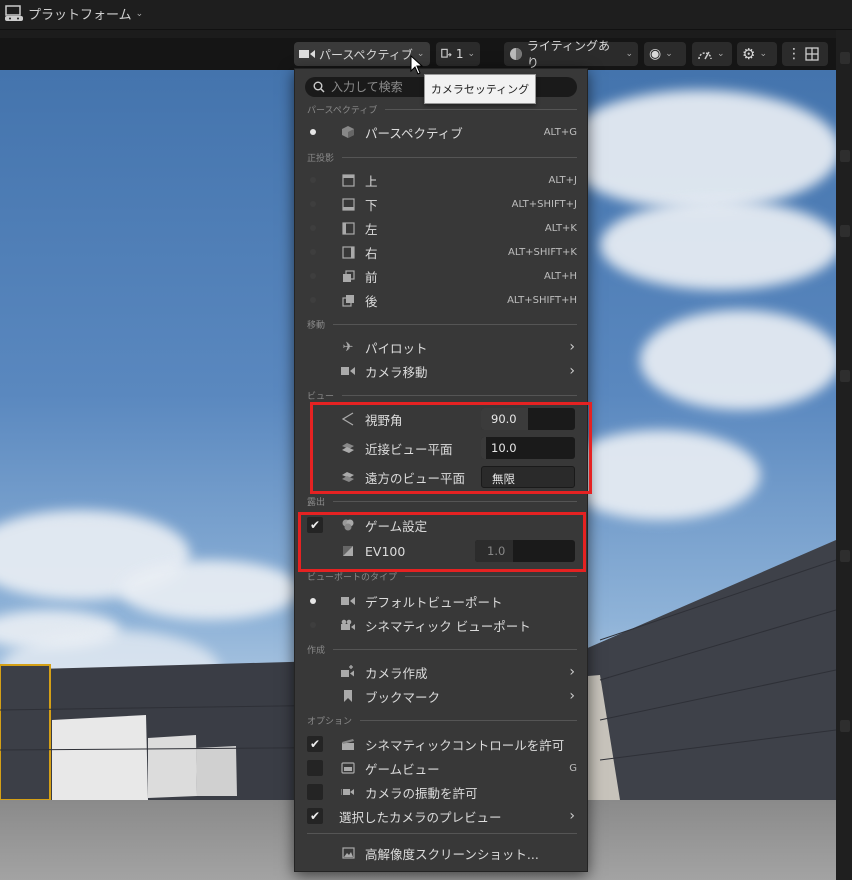 The width and height of the screenshot is (852, 880). What do you see at coordinates (560, 228) in the screenshot?
I see `shortcut-label: ALT+K` at bounding box center [560, 228].